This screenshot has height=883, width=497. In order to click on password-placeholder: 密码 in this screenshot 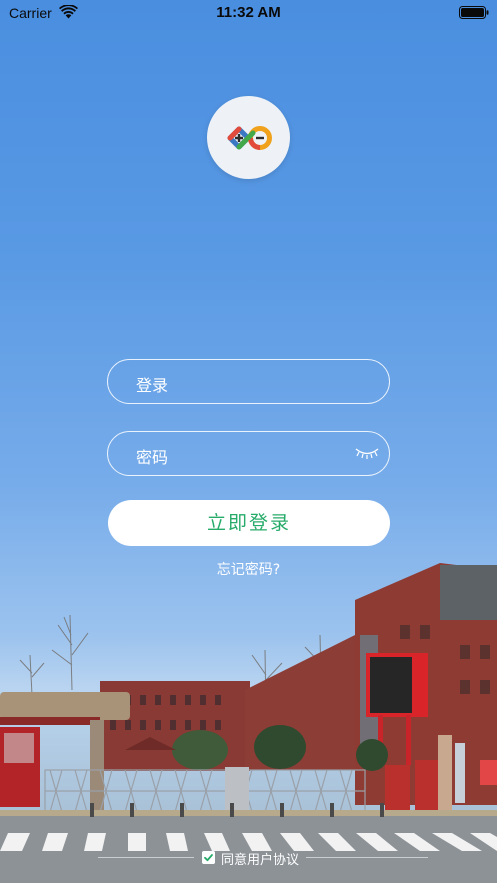, I will do `click(152, 457)`.